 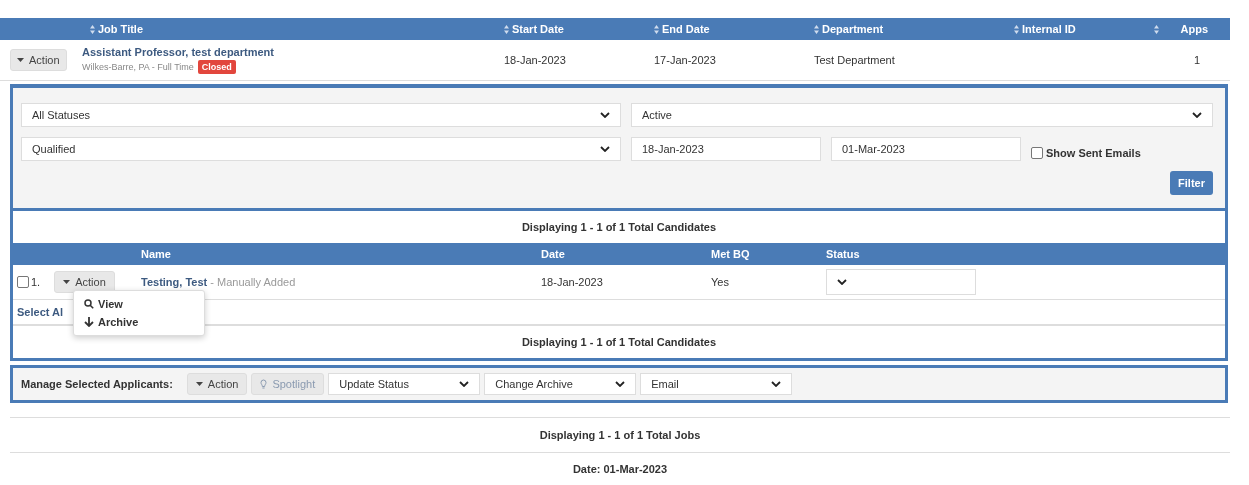 I want to click on column-header: Status, so click(x=843, y=254).